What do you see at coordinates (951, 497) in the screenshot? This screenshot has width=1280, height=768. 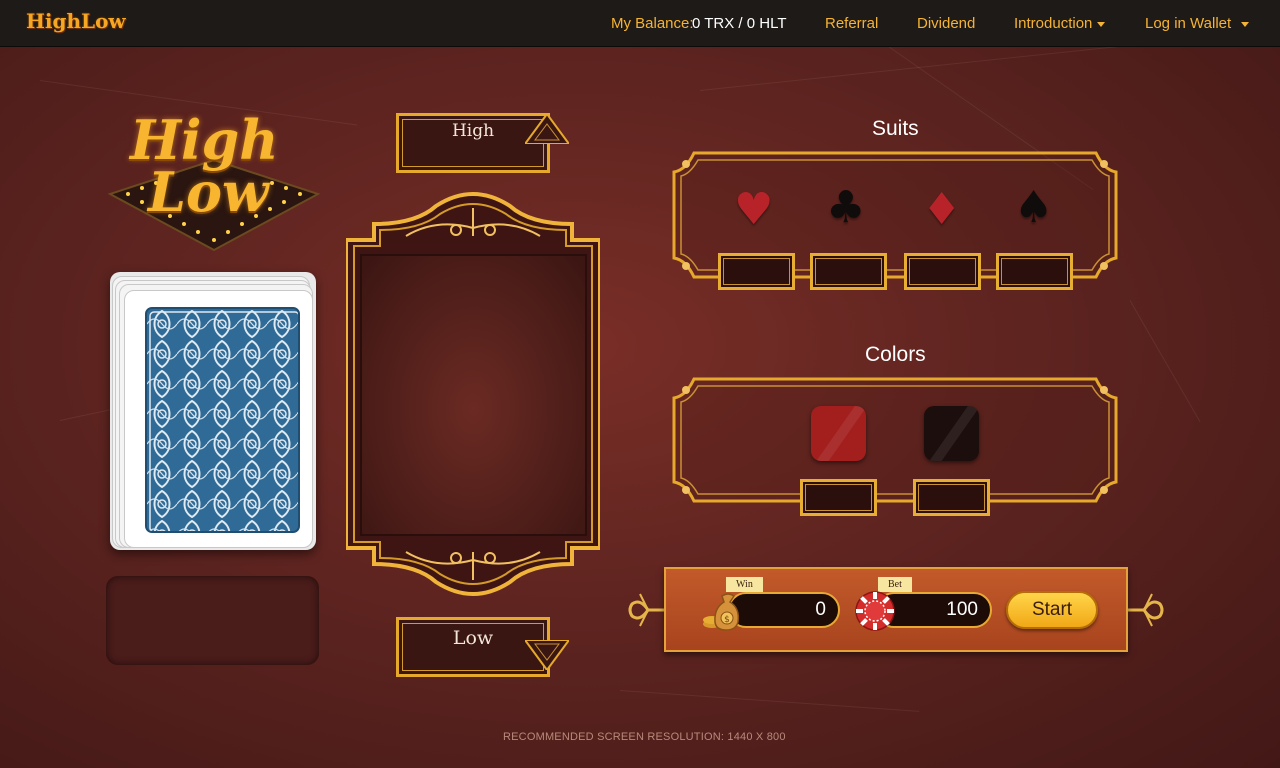 I see `black-bet-slot` at bounding box center [951, 497].